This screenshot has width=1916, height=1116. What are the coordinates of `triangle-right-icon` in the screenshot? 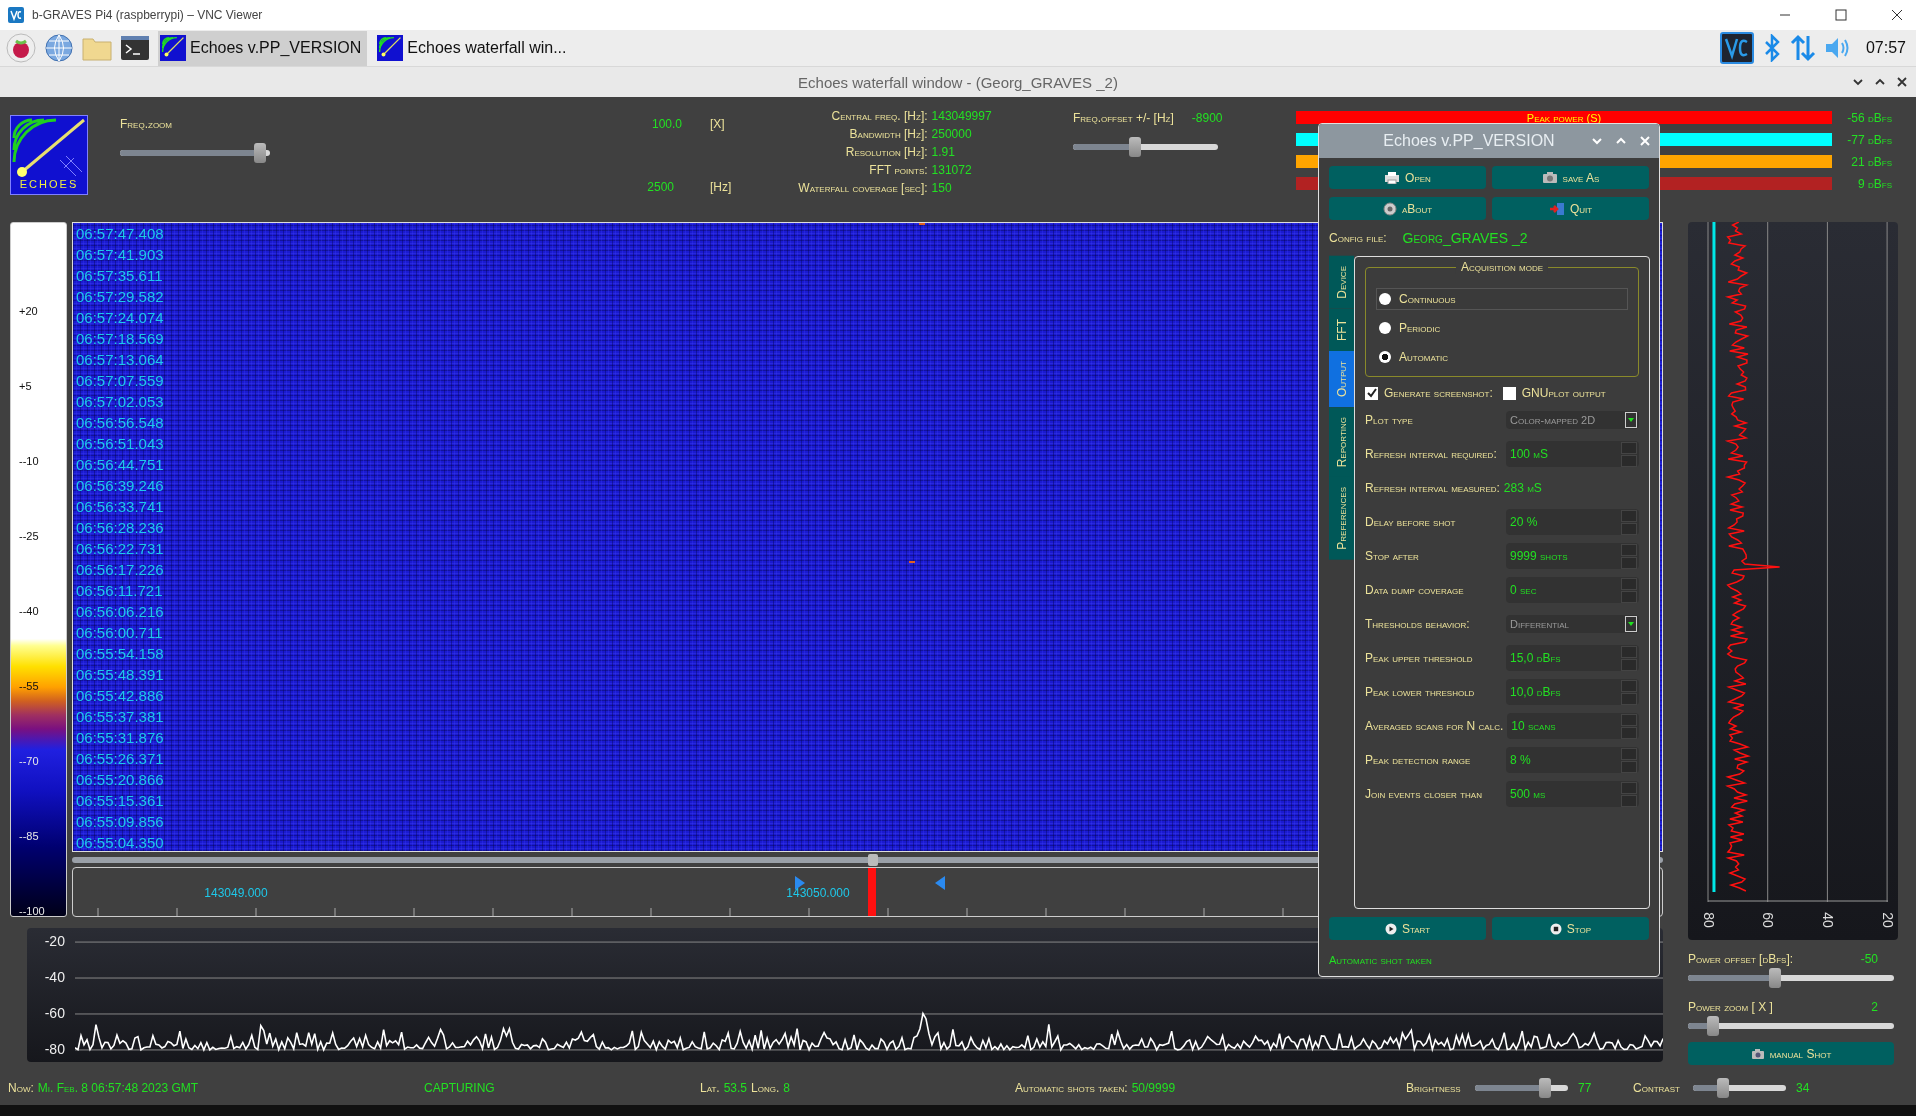 It's located at (800, 883).